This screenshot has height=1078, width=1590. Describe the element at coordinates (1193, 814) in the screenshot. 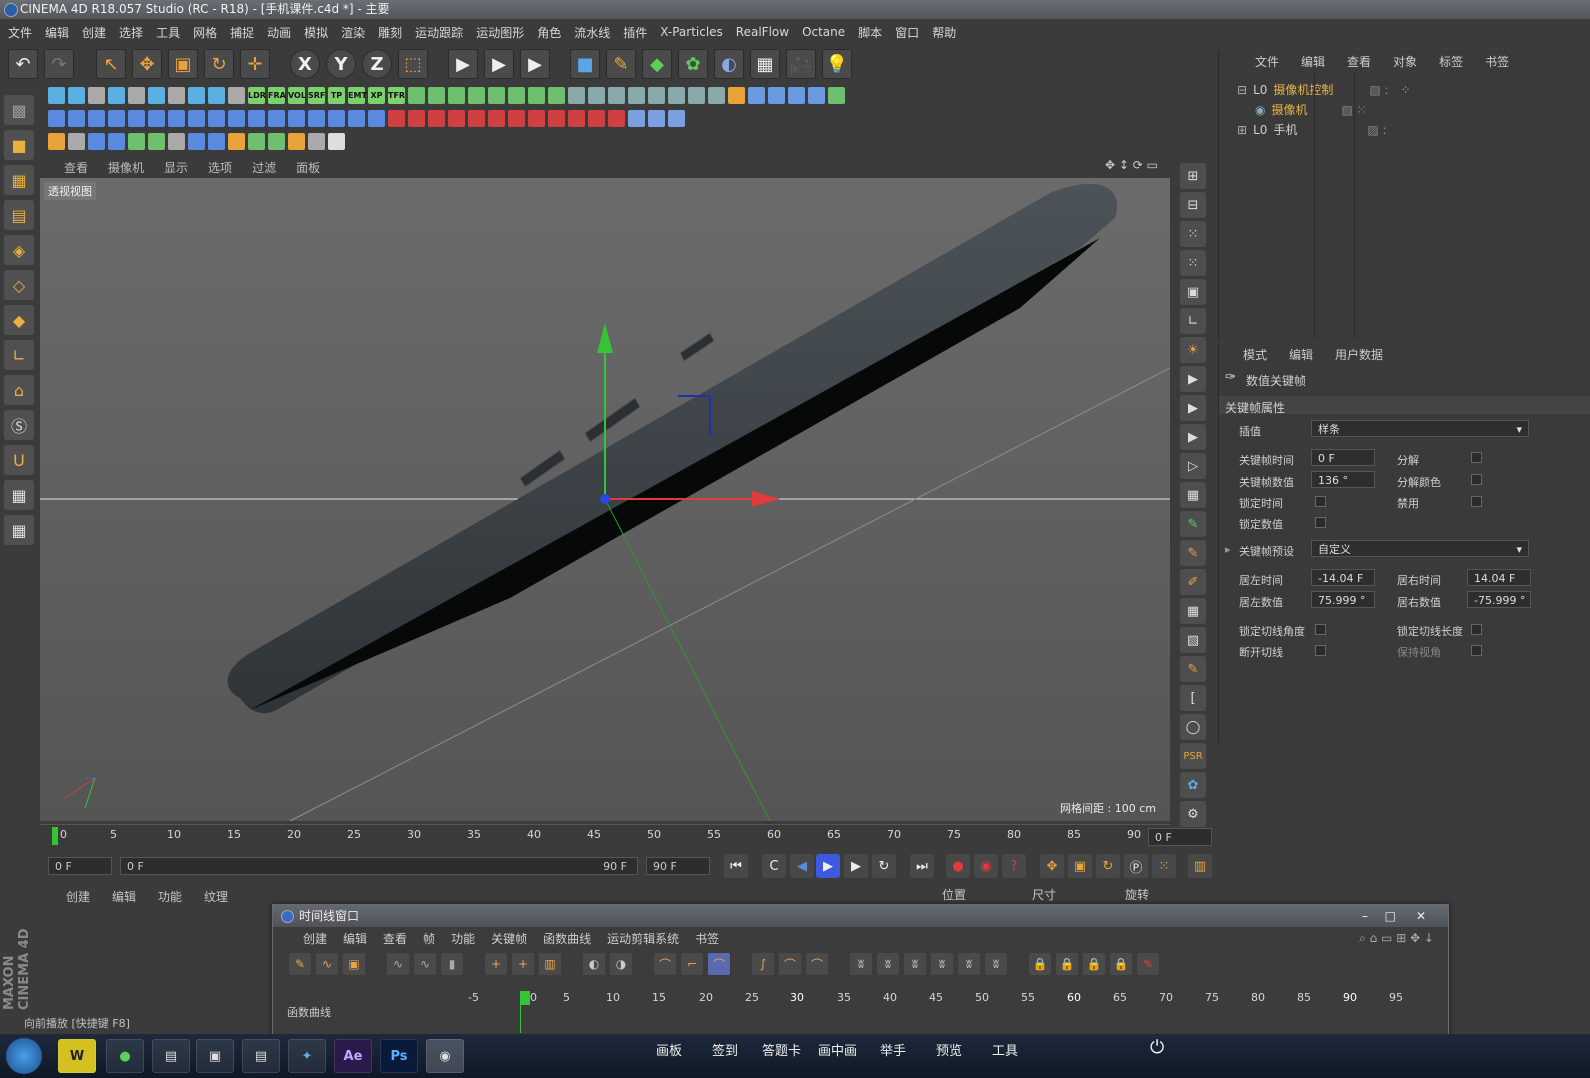

I see `settings-button: ⚙` at that location.